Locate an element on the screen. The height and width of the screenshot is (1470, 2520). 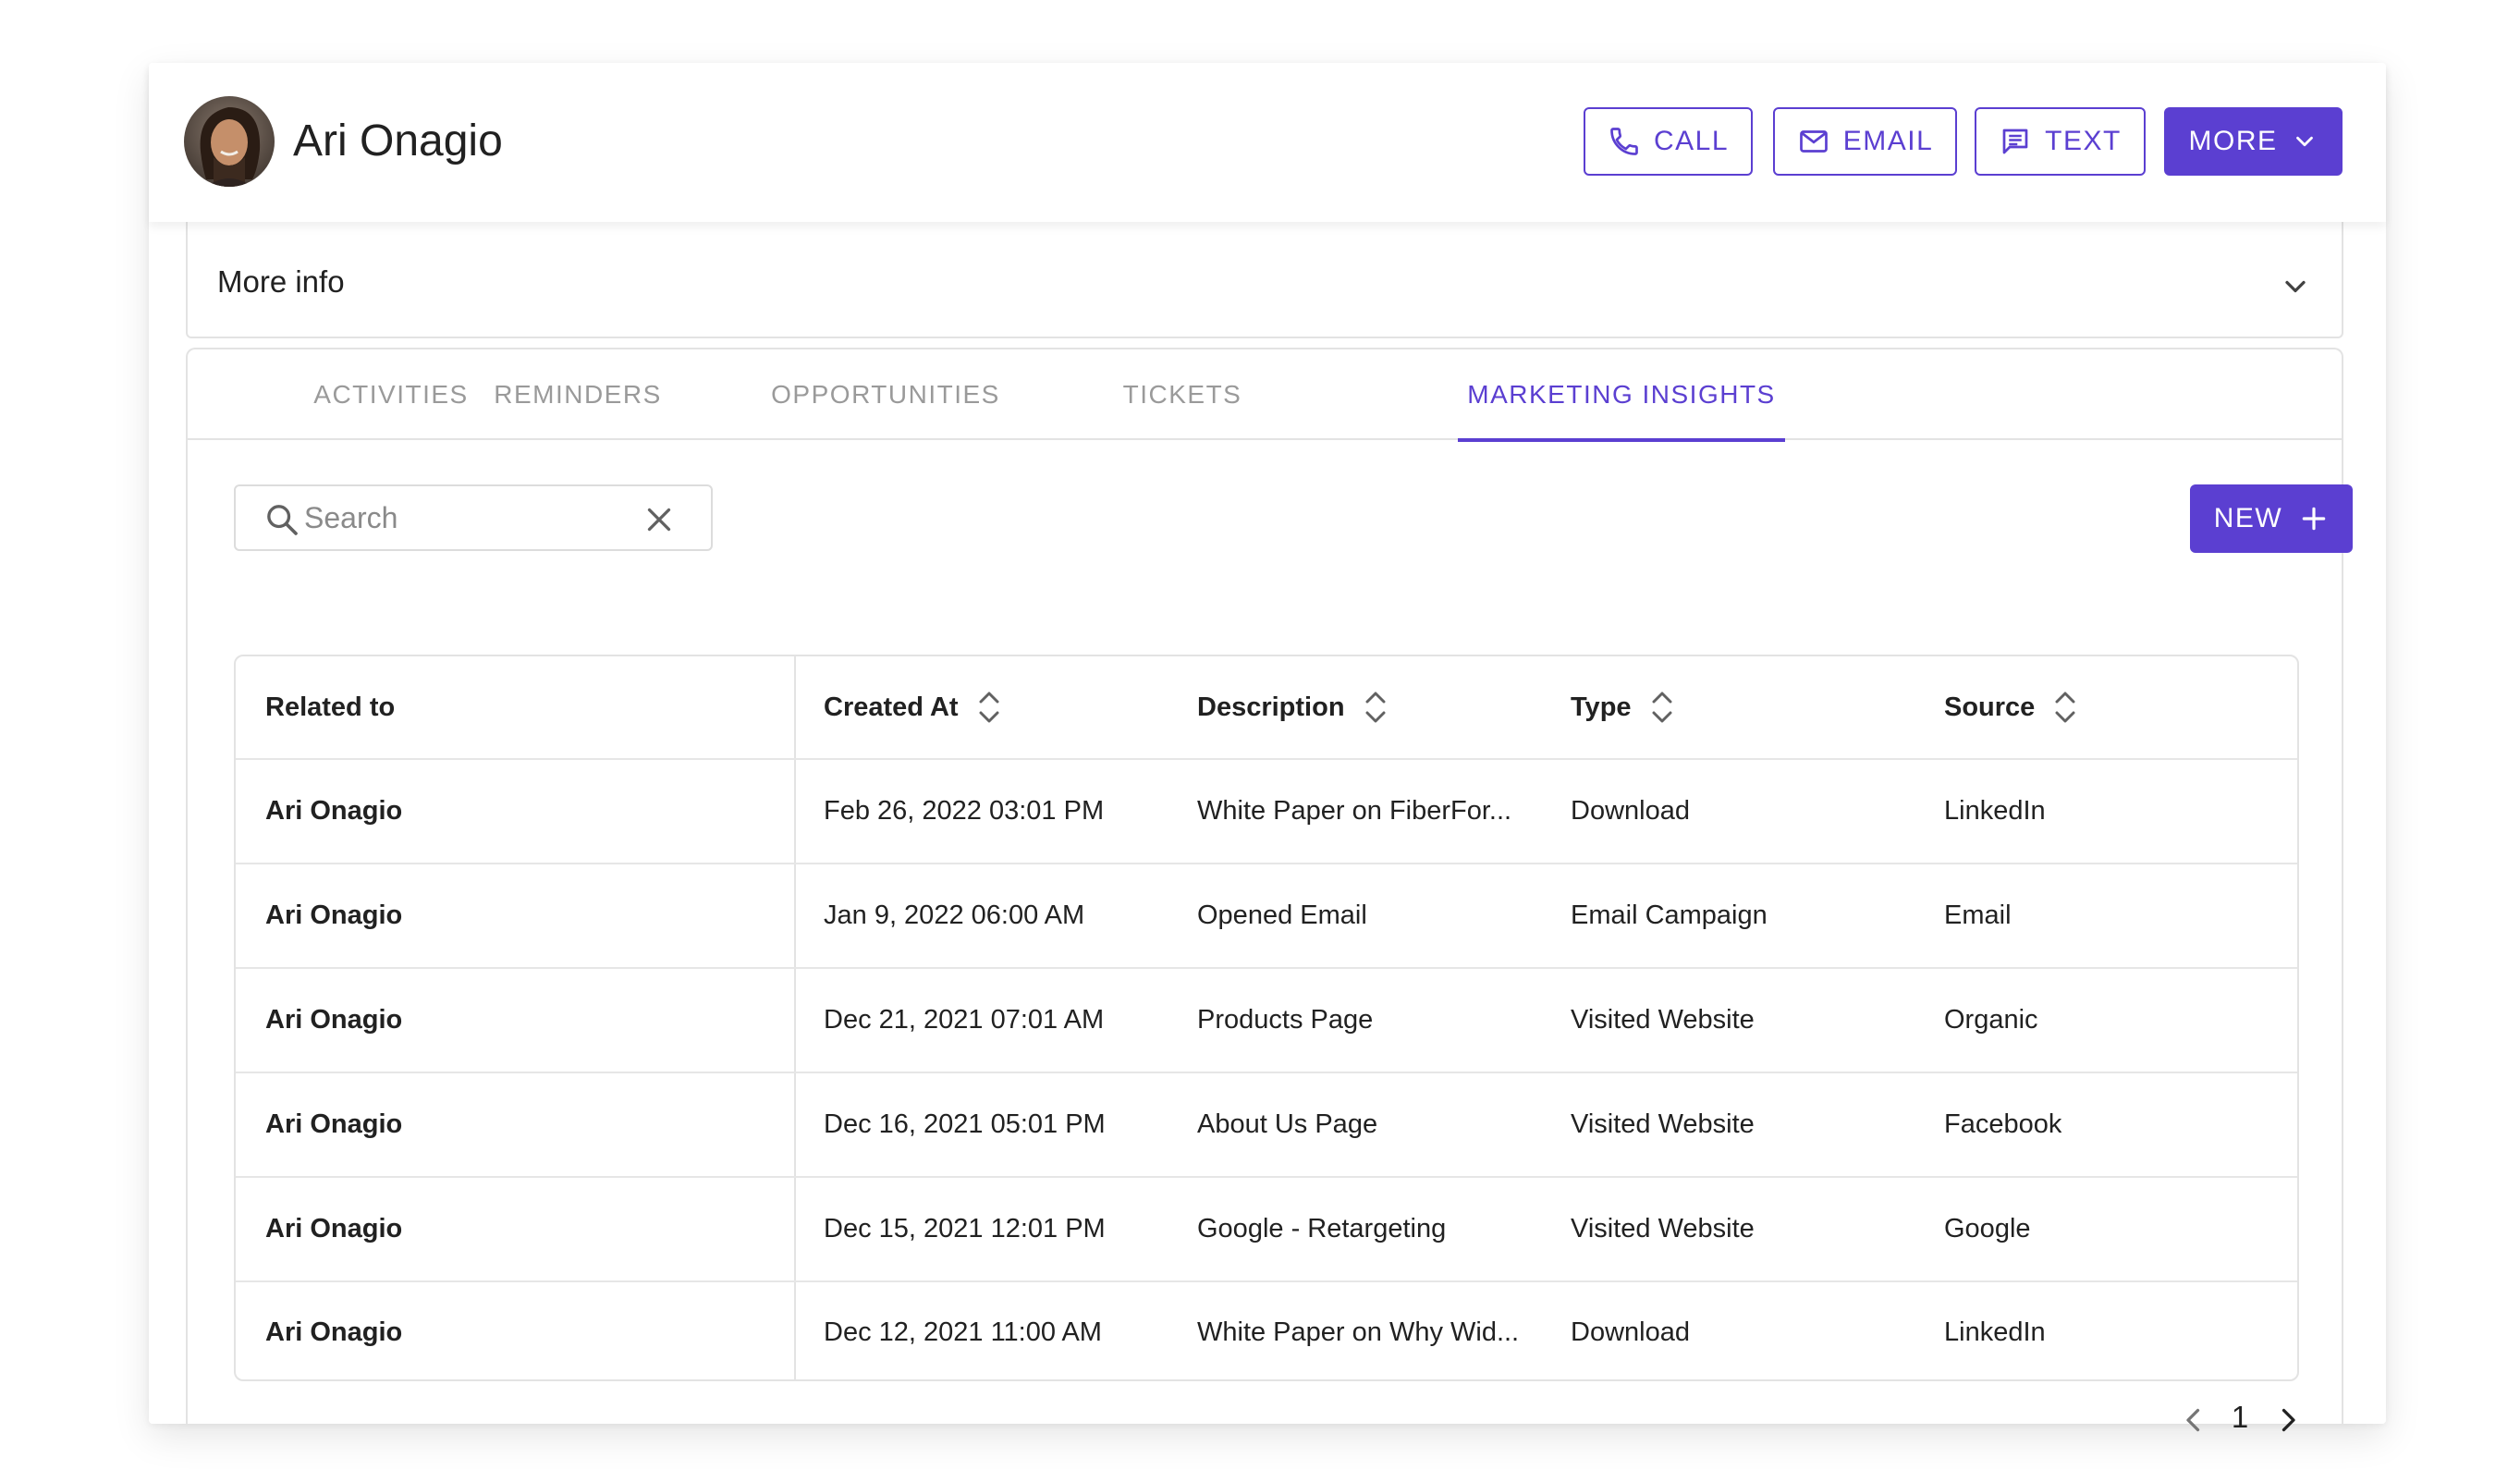
envelope-icon is located at coordinates (1813, 142).